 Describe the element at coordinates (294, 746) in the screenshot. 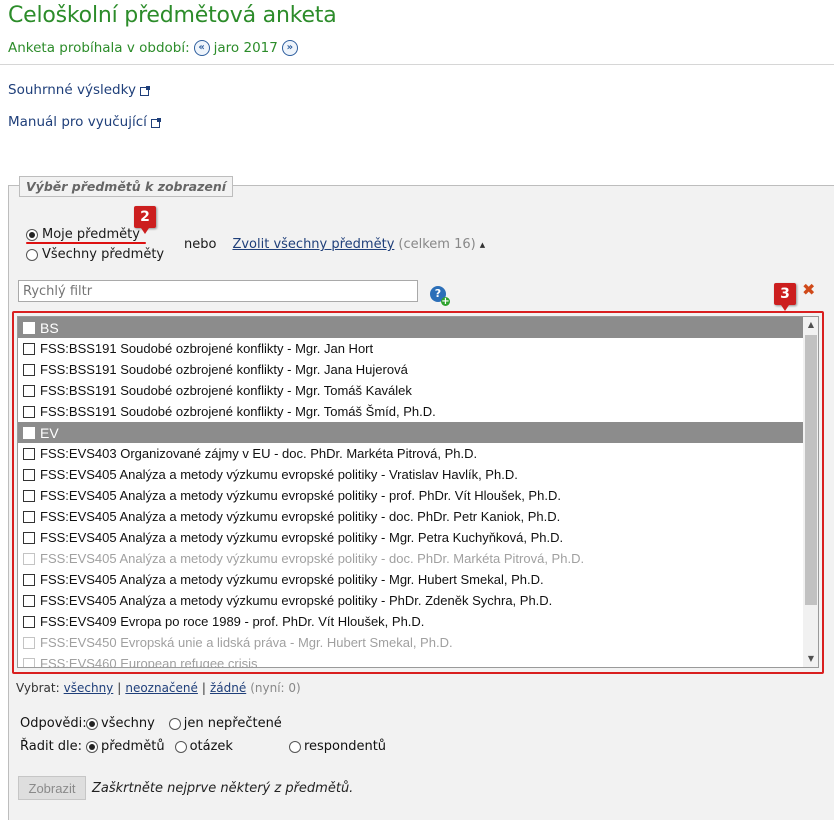

I see `radio-sort-respondents` at that location.